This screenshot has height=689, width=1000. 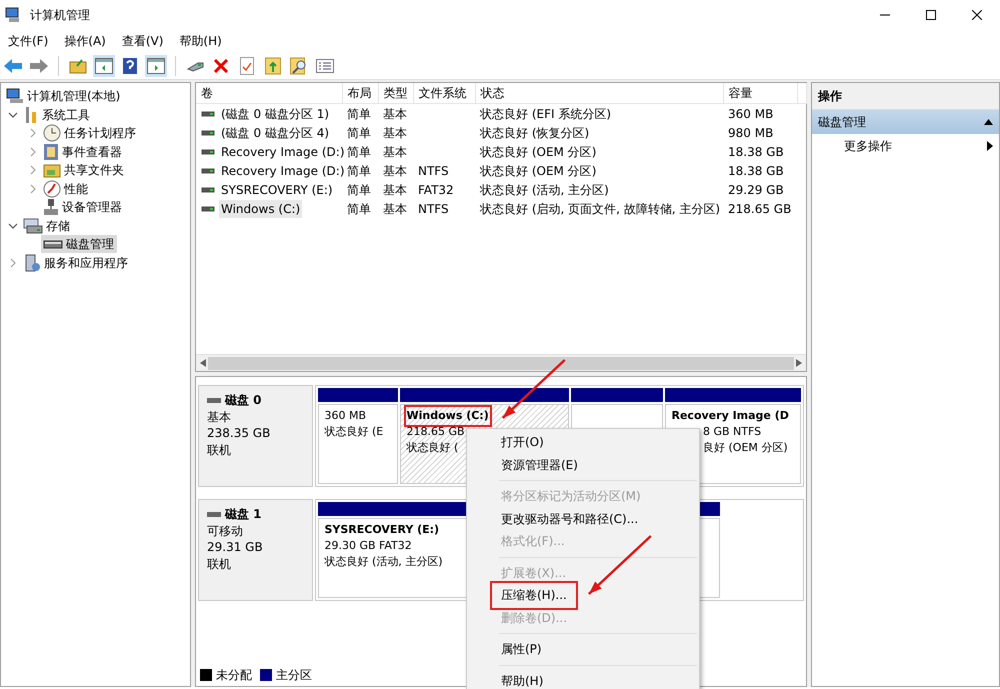 What do you see at coordinates (243, 400) in the screenshot?
I see `disk-name: 磁盘 0` at bounding box center [243, 400].